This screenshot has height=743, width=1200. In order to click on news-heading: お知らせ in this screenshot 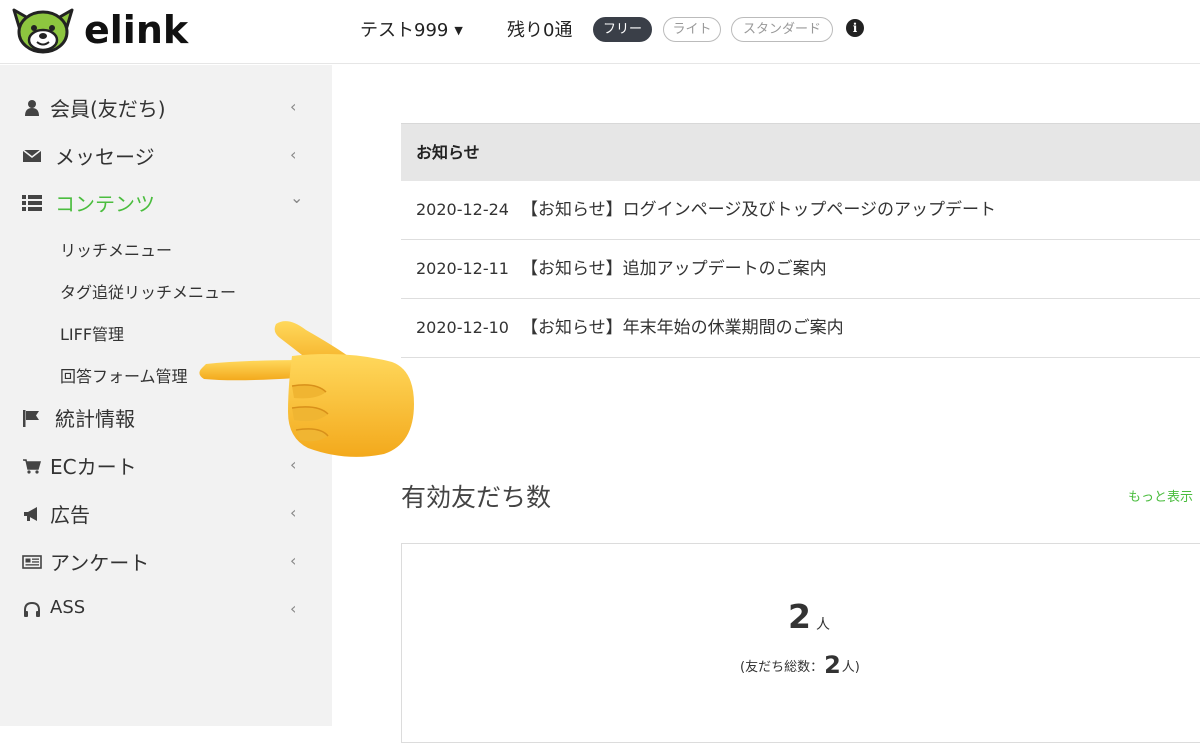, I will do `click(800, 152)`.